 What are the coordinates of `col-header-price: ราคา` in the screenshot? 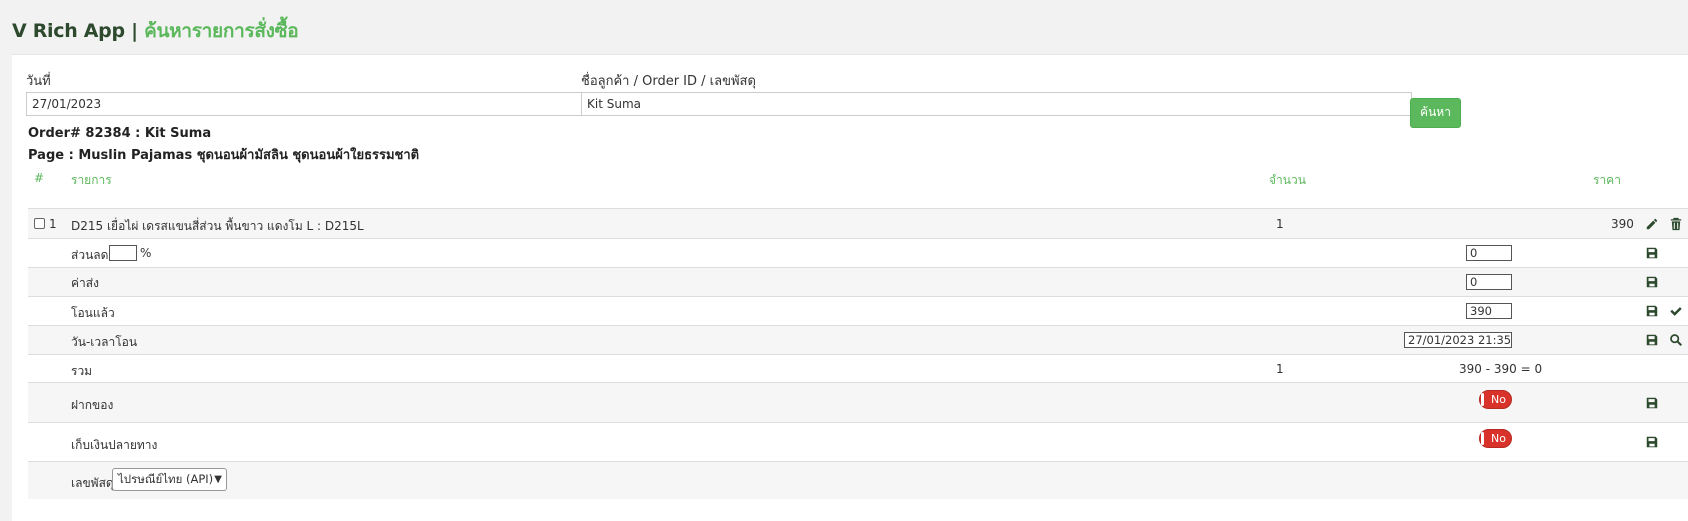 It's located at (1607, 180).